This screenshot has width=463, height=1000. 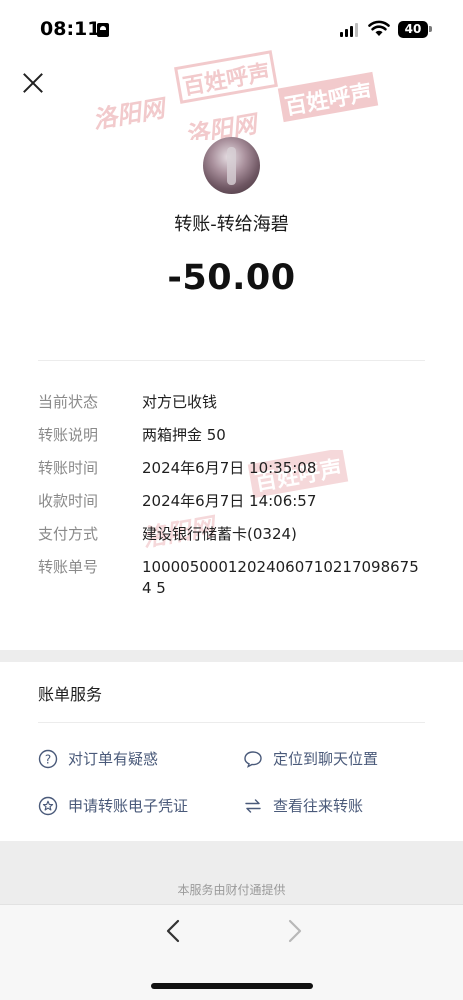 What do you see at coordinates (128, 806) in the screenshot?
I see `e-voucher-label: 申请转账电子凭证` at bounding box center [128, 806].